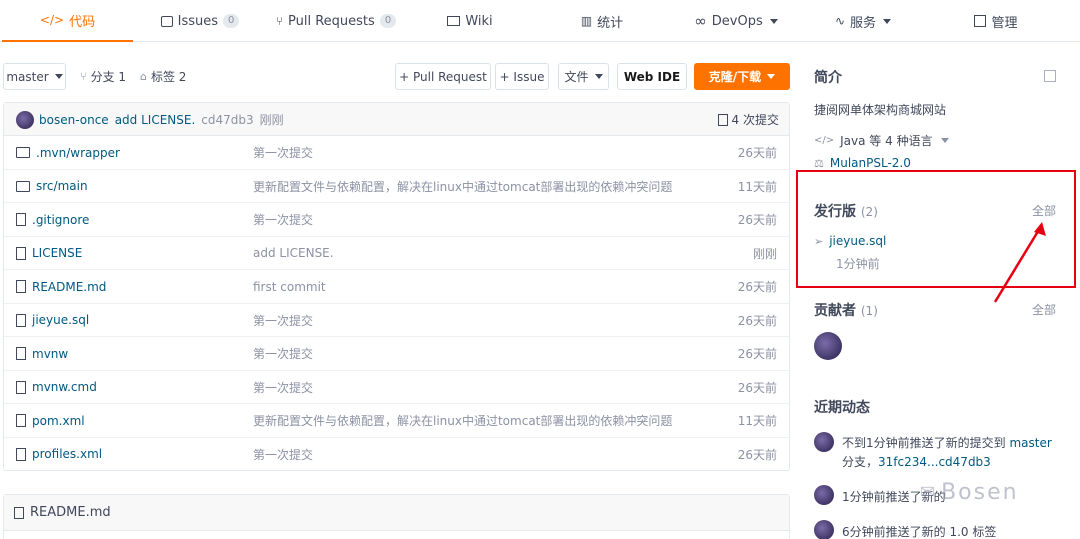 The height and width of the screenshot is (539, 1080). I want to click on history-icon, so click(722, 119).